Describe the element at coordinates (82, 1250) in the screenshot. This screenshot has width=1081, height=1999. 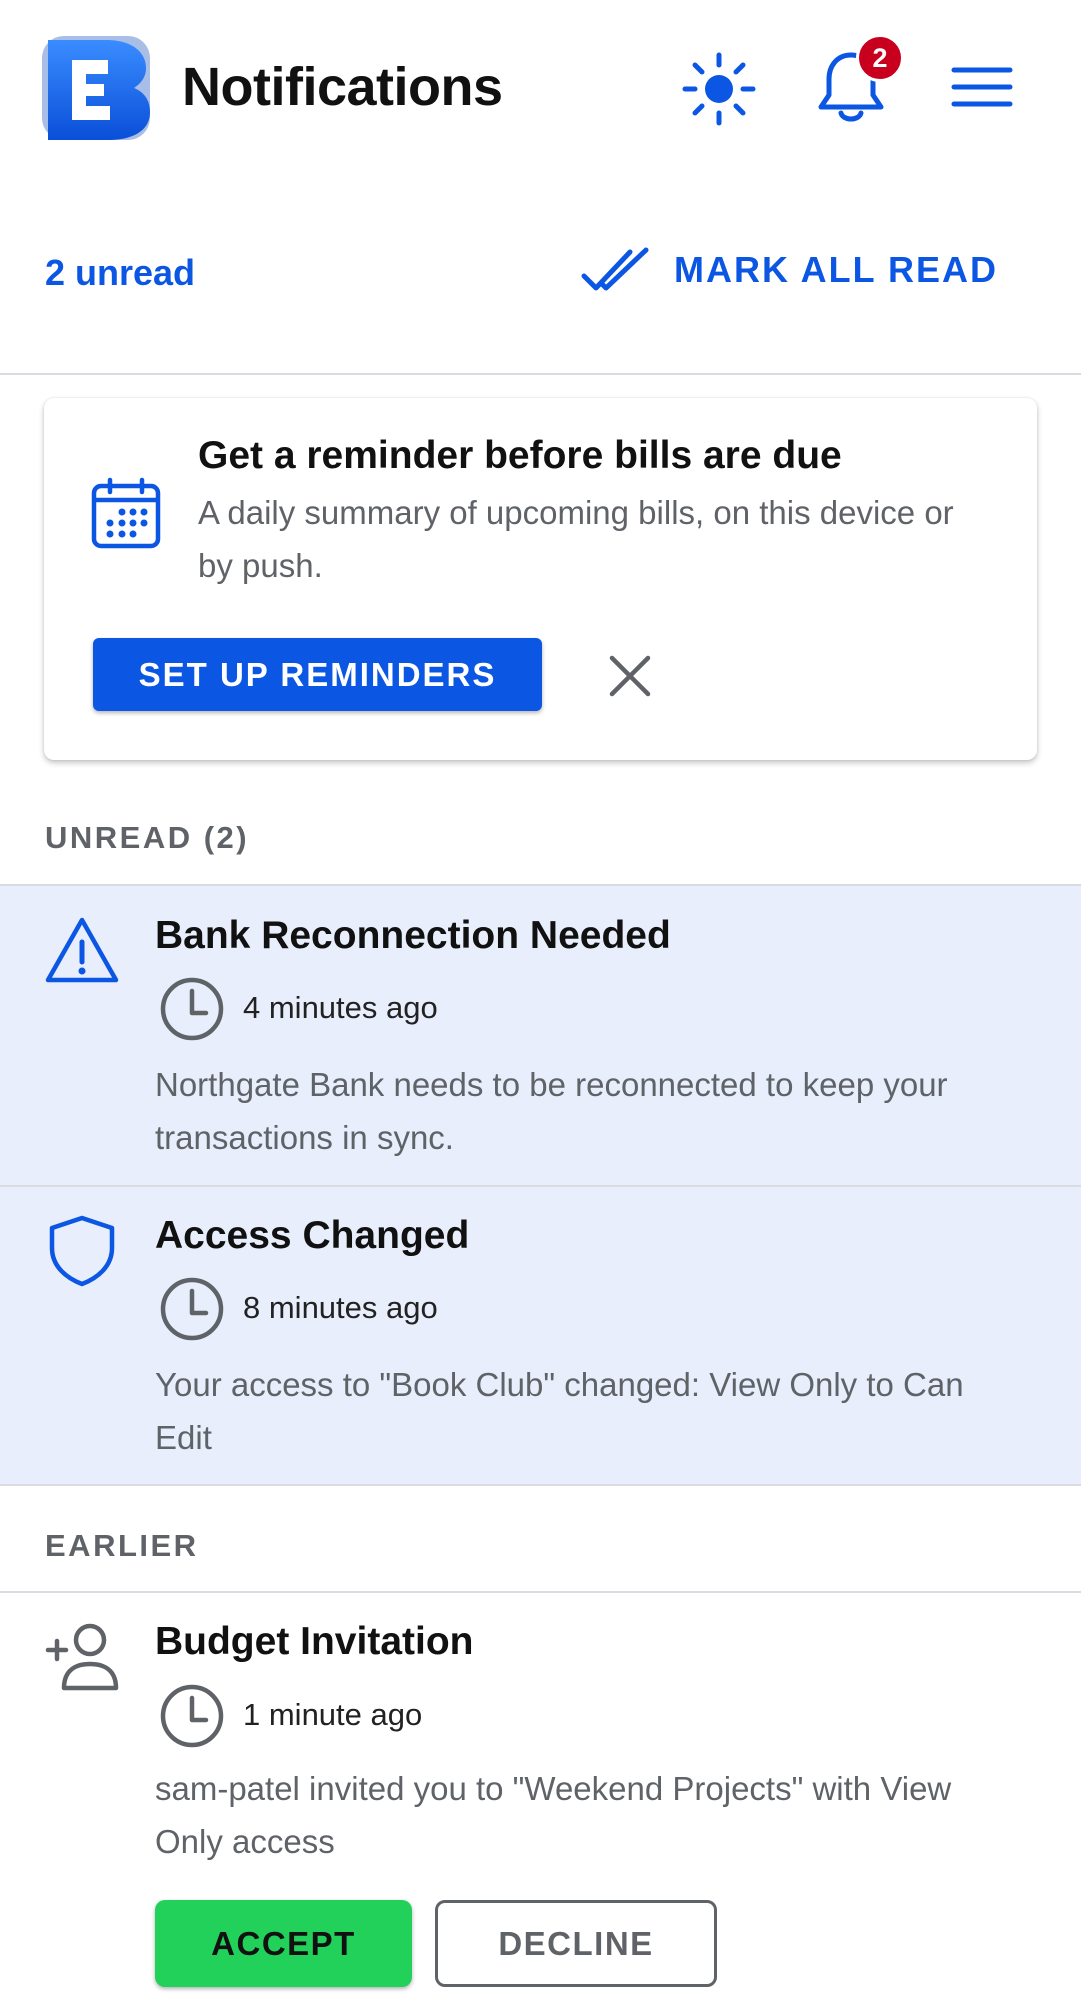
I see `shield-icon` at that location.